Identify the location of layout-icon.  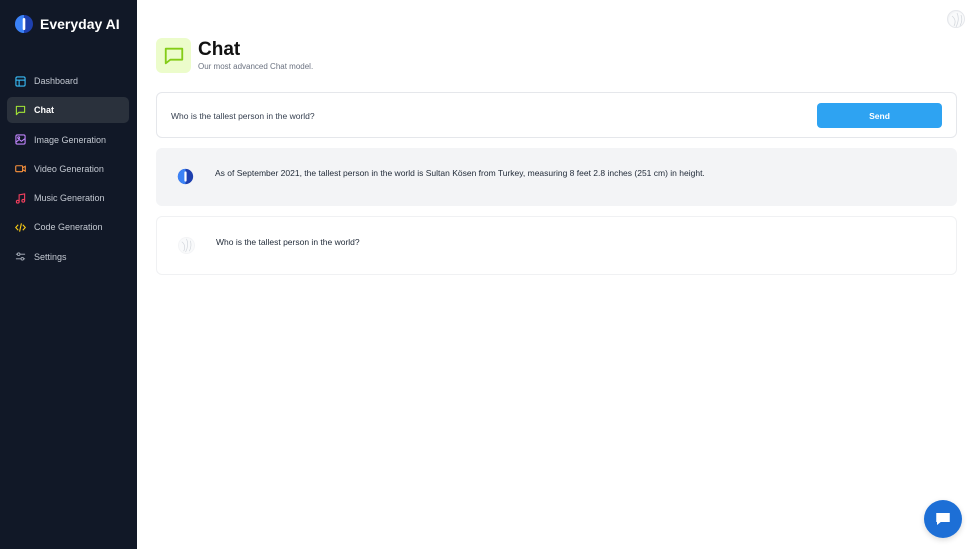
(20, 81).